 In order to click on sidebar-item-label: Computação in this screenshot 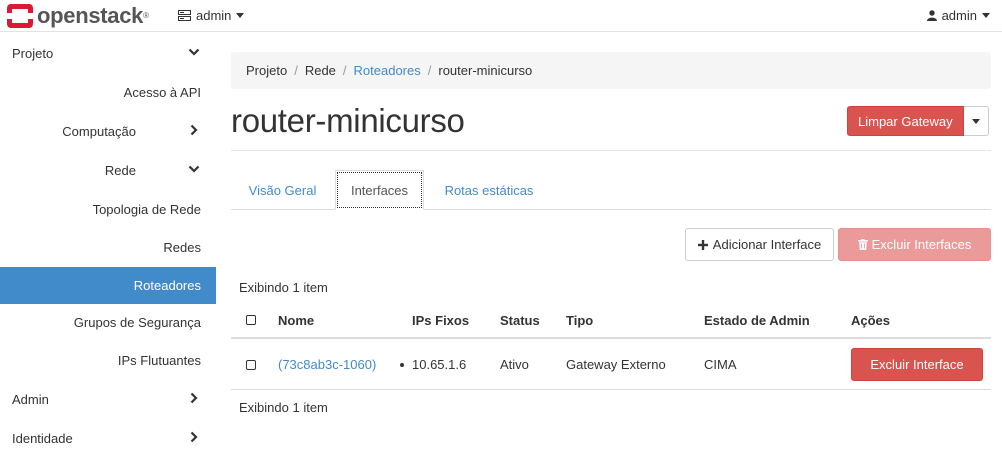, I will do `click(99, 131)`.